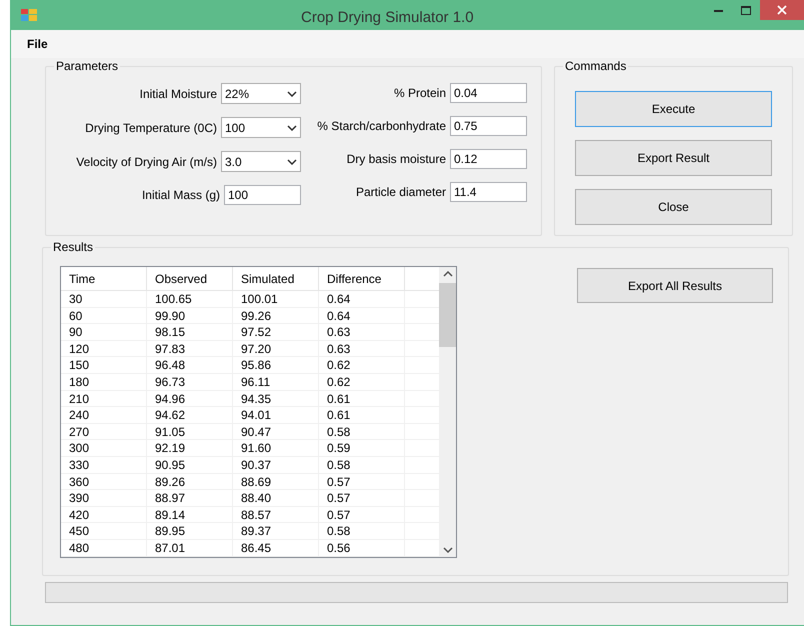  What do you see at coordinates (104, 398) in the screenshot?
I see `table-cell: 210` at bounding box center [104, 398].